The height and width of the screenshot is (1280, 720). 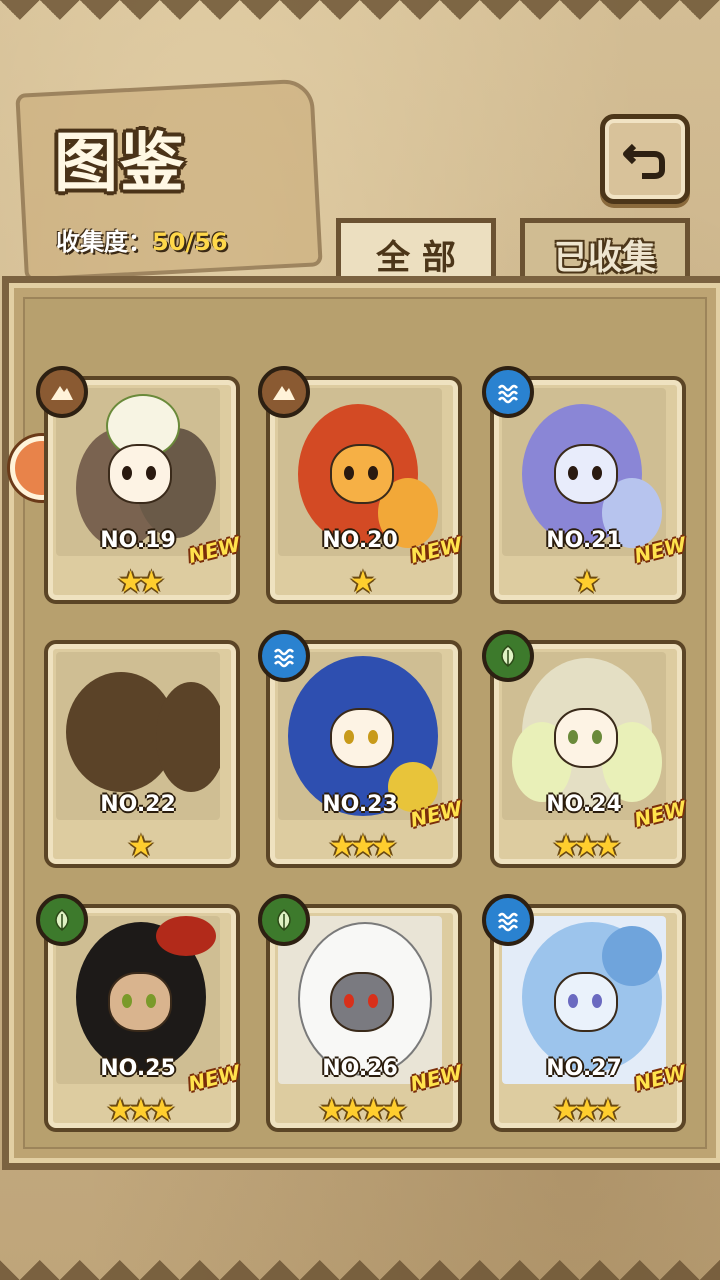 What do you see at coordinates (363, 1110) in the screenshot?
I see `star-rating: ★★★★` at bounding box center [363, 1110].